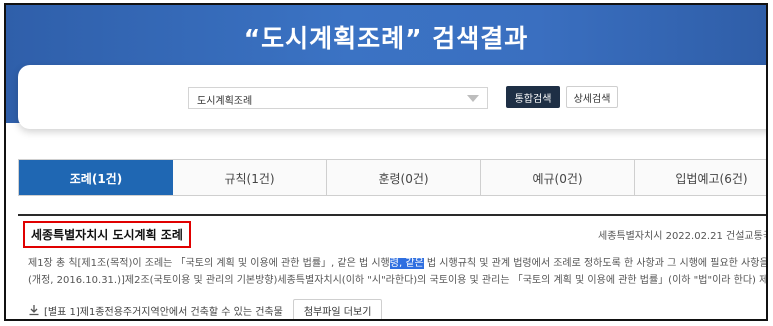  Describe the element at coordinates (392, 195) in the screenshot. I see `tabs-divider` at that location.